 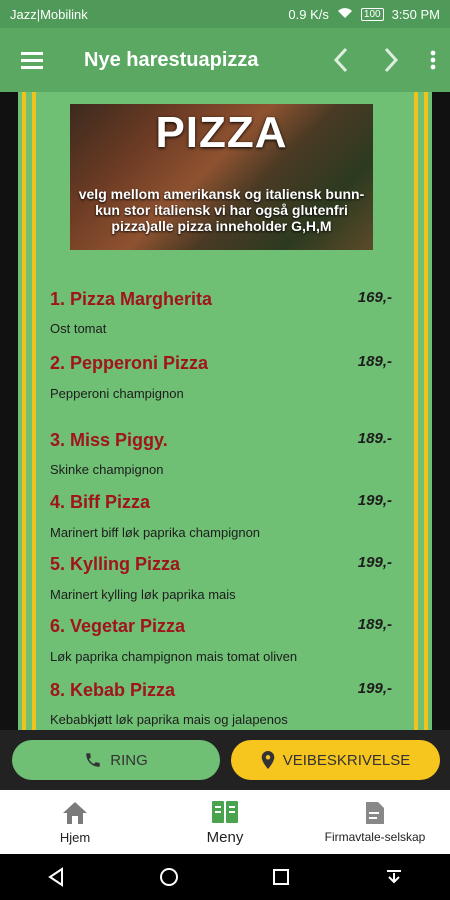 I want to click on chevron-right-icon, so click(x=391, y=60).